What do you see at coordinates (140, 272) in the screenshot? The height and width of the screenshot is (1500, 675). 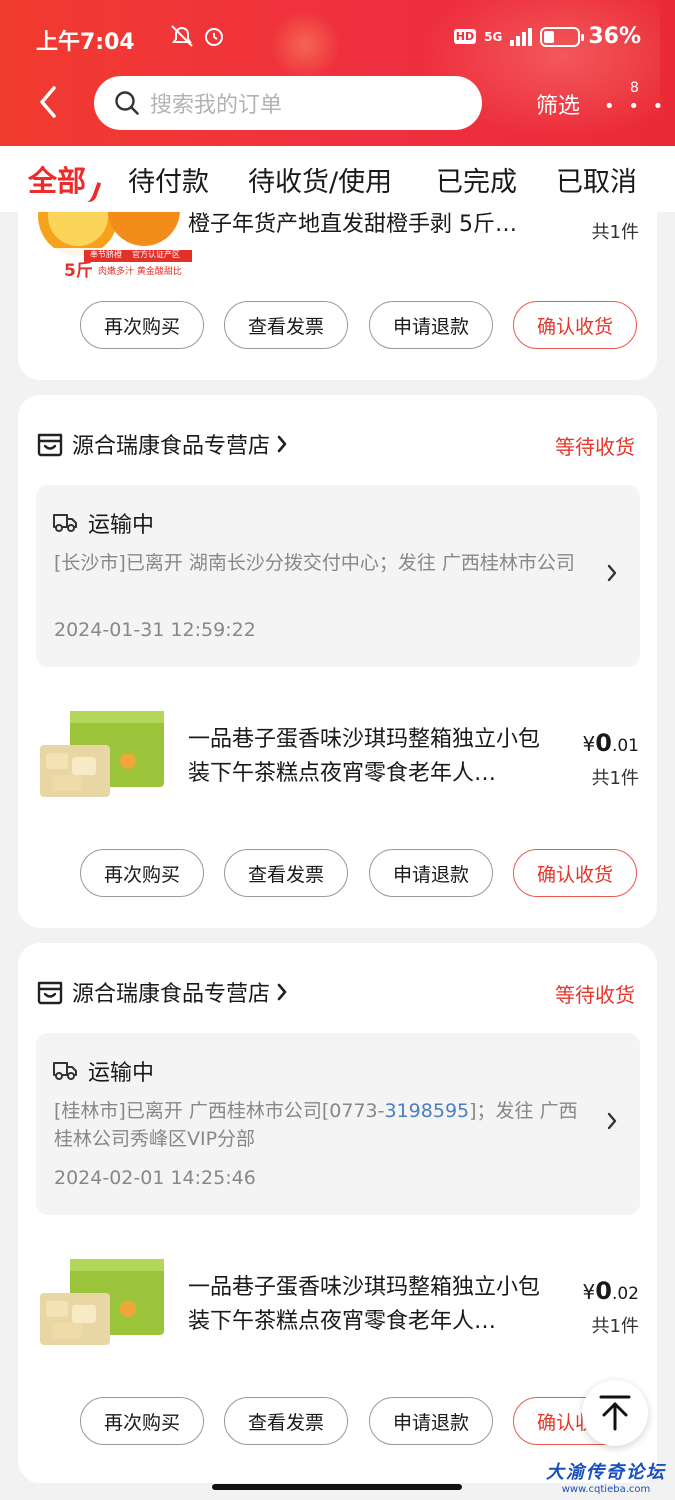 I see `image-slogan: 肉嫩多汁 黄金酸甜比` at bounding box center [140, 272].